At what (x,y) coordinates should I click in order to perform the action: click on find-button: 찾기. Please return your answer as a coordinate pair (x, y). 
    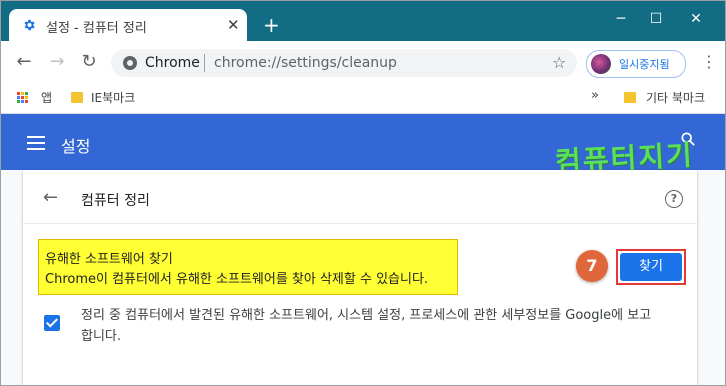
    Looking at the image, I should click on (651, 267).